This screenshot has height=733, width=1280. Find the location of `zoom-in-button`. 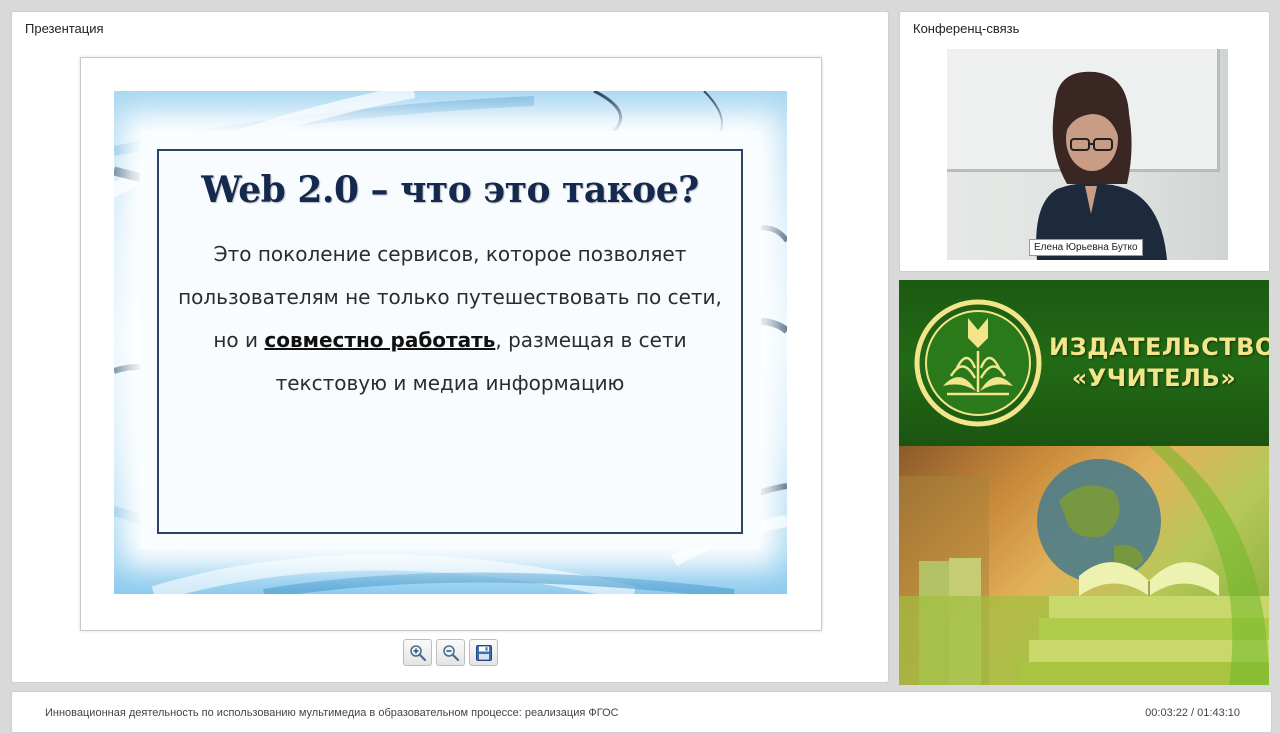

zoom-in-button is located at coordinates (417, 652).